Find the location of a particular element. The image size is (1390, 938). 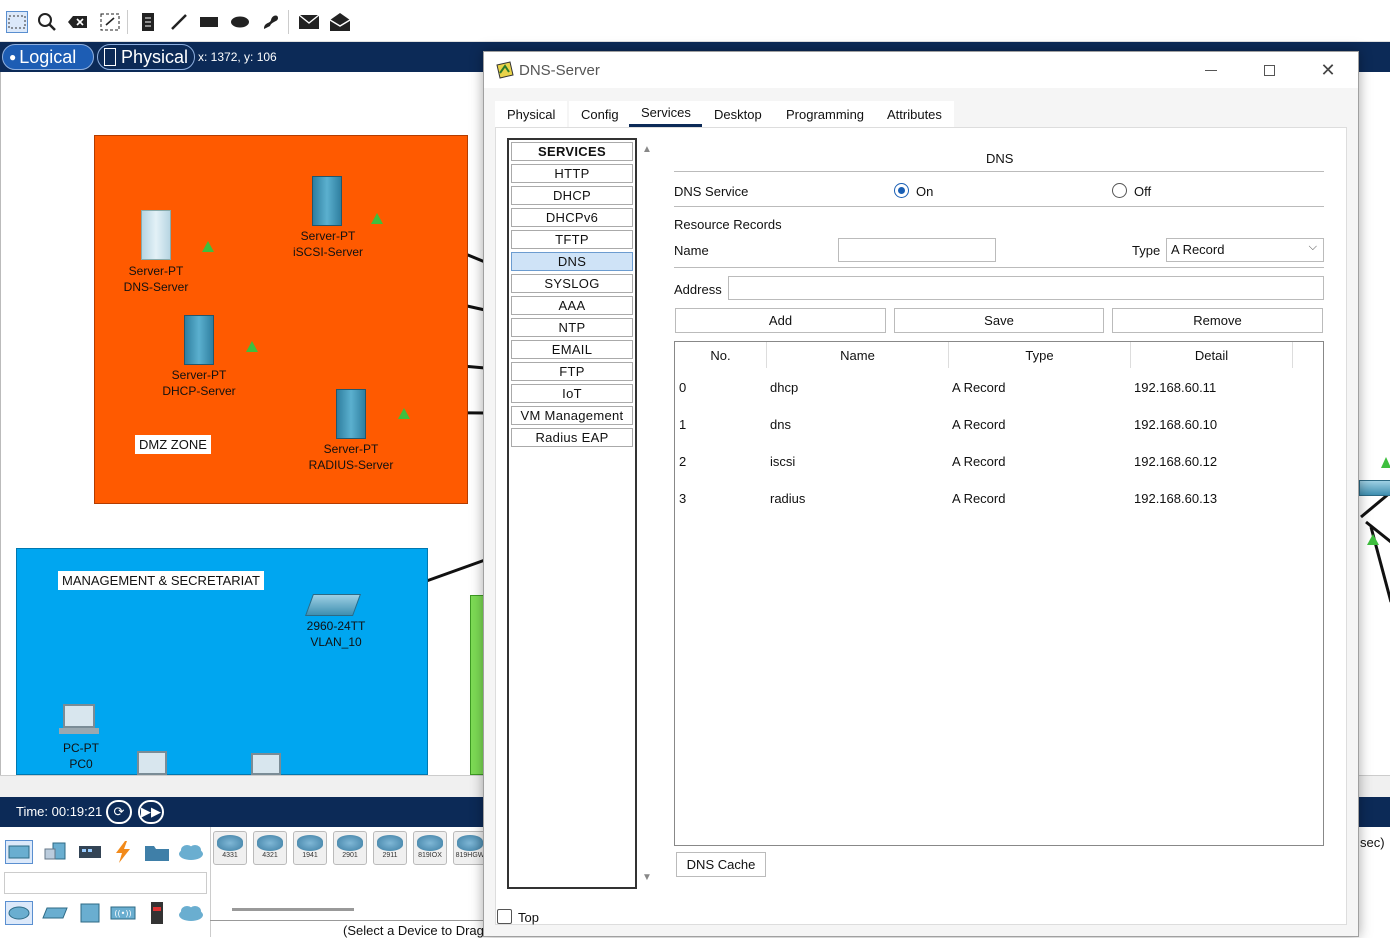

service-item-email: EMAIL is located at coordinates (572, 349).